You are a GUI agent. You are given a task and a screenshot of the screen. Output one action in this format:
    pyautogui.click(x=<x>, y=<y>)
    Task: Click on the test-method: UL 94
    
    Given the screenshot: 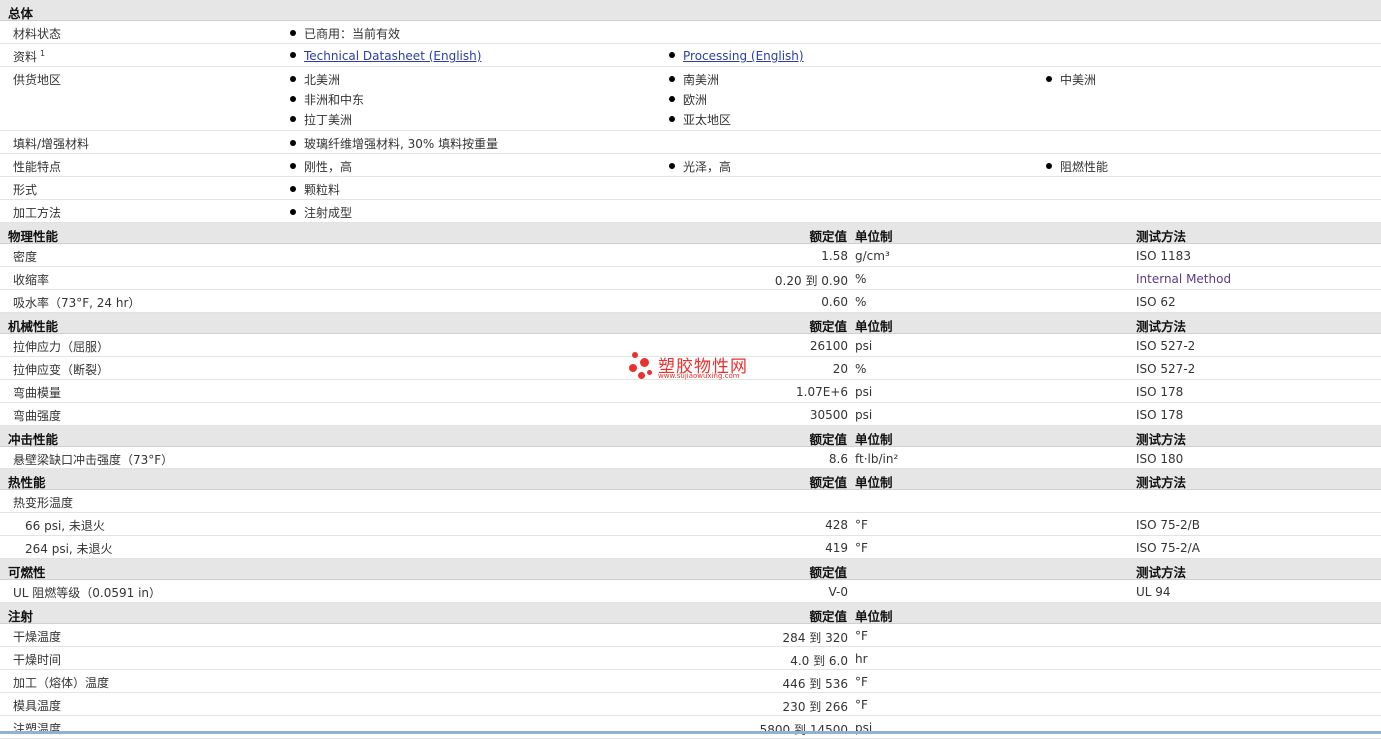 What is the action you would take?
    pyautogui.click(x=1153, y=592)
    